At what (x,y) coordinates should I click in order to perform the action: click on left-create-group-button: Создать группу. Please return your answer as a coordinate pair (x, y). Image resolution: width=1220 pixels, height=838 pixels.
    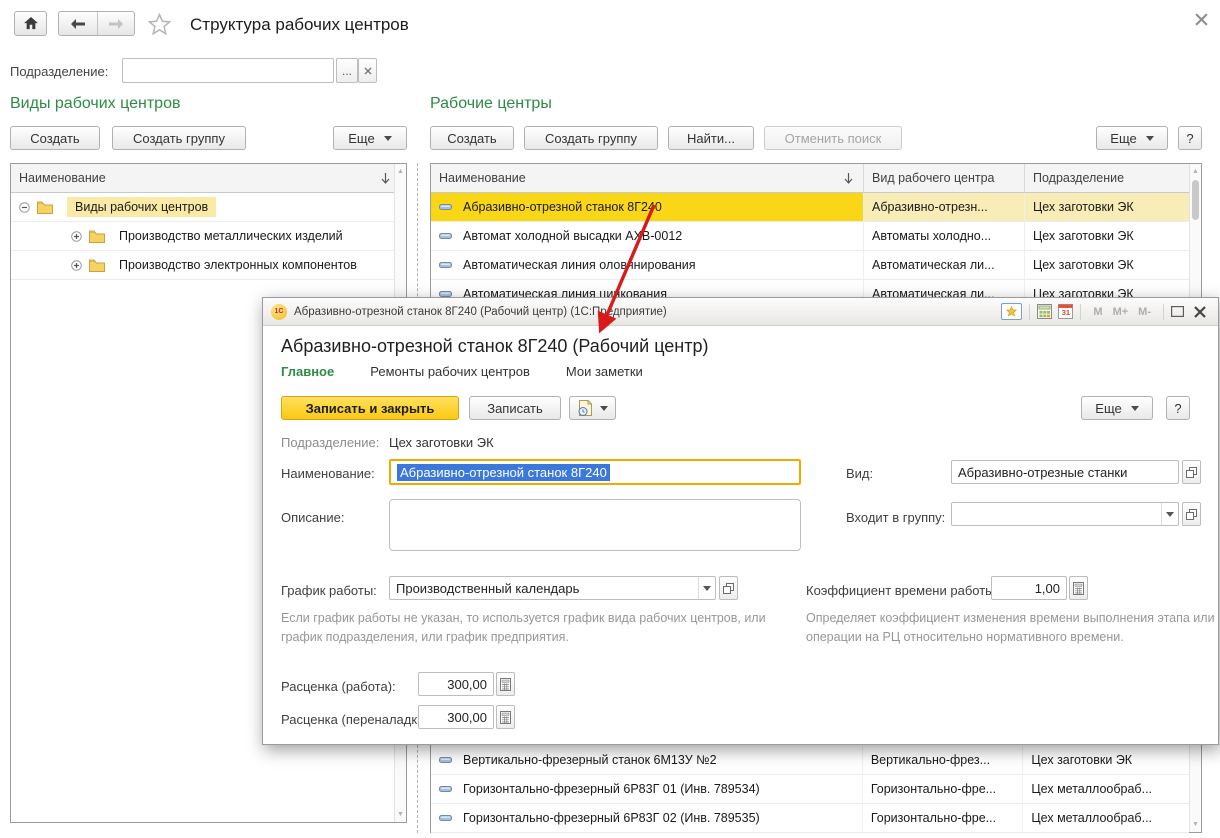
    Looking at the image, I should click on (179, 138).